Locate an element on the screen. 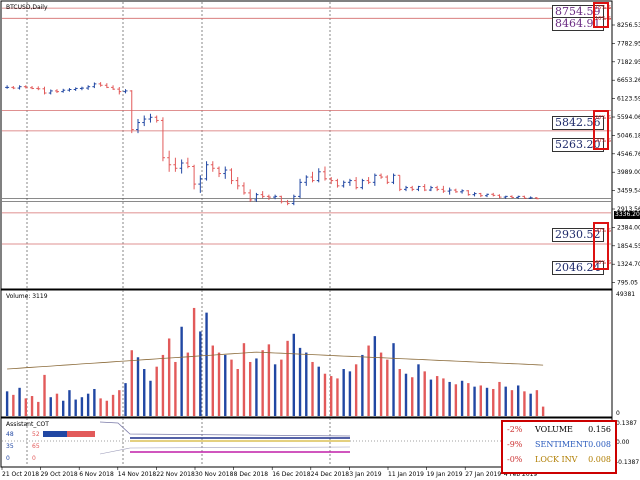 This screenshot has height=480, width=640. y-tick-label-13: 1324.70 is located at coordinates (628, 264).